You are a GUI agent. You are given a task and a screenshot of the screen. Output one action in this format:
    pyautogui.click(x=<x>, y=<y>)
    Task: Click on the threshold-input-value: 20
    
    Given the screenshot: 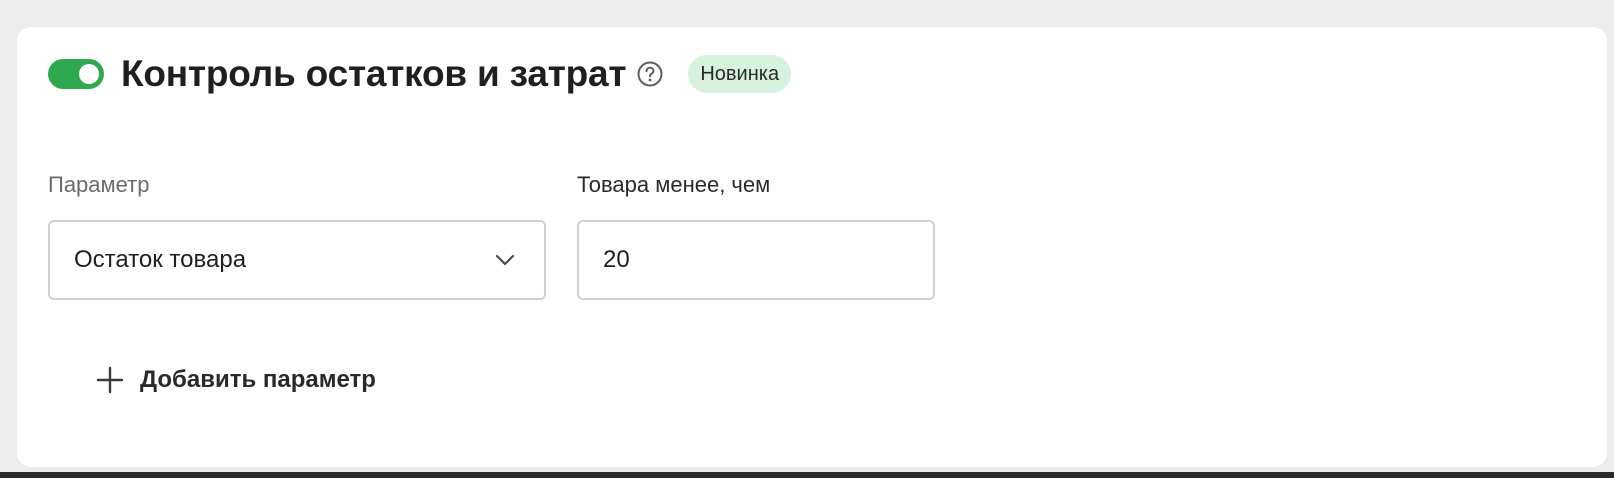 What is the action you would take?
    pyautogui.click(x=616, y=259)
    